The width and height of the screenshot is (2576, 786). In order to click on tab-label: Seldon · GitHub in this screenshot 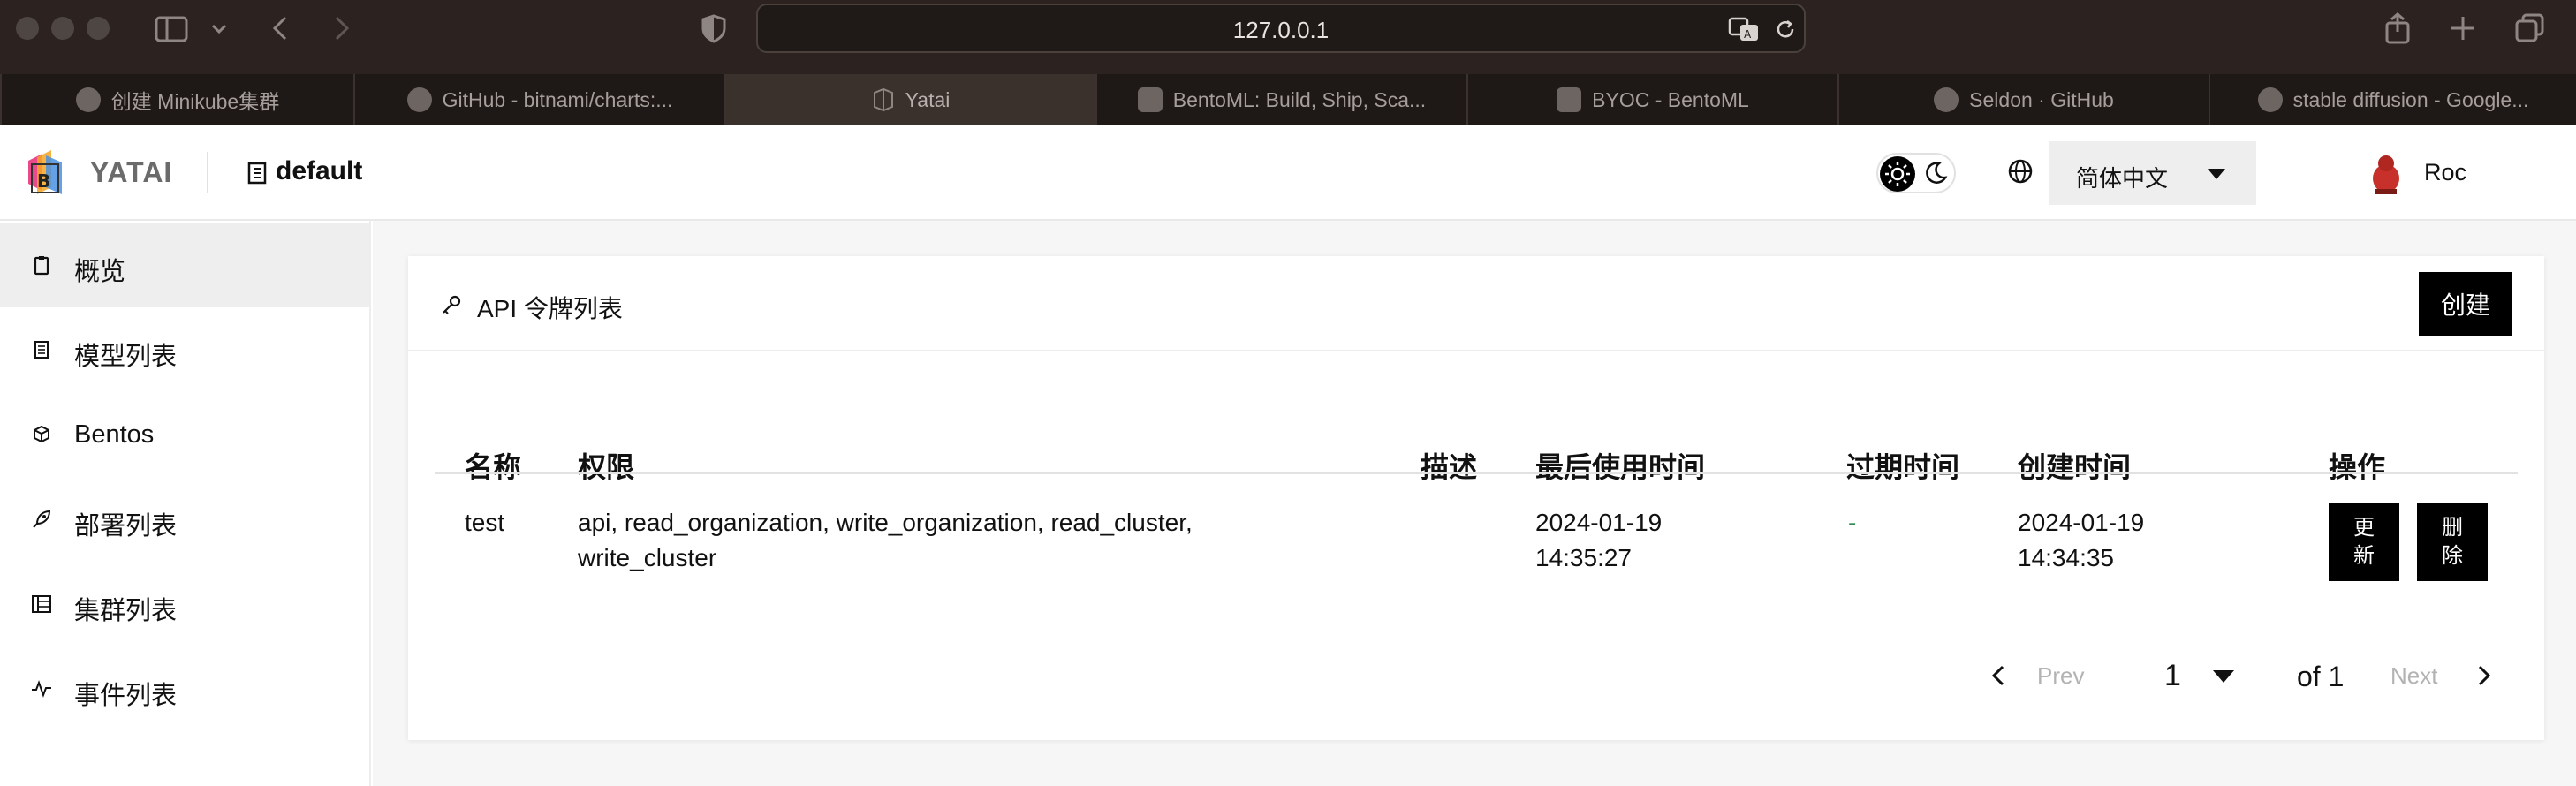, I will do `click(2041, 99)`.